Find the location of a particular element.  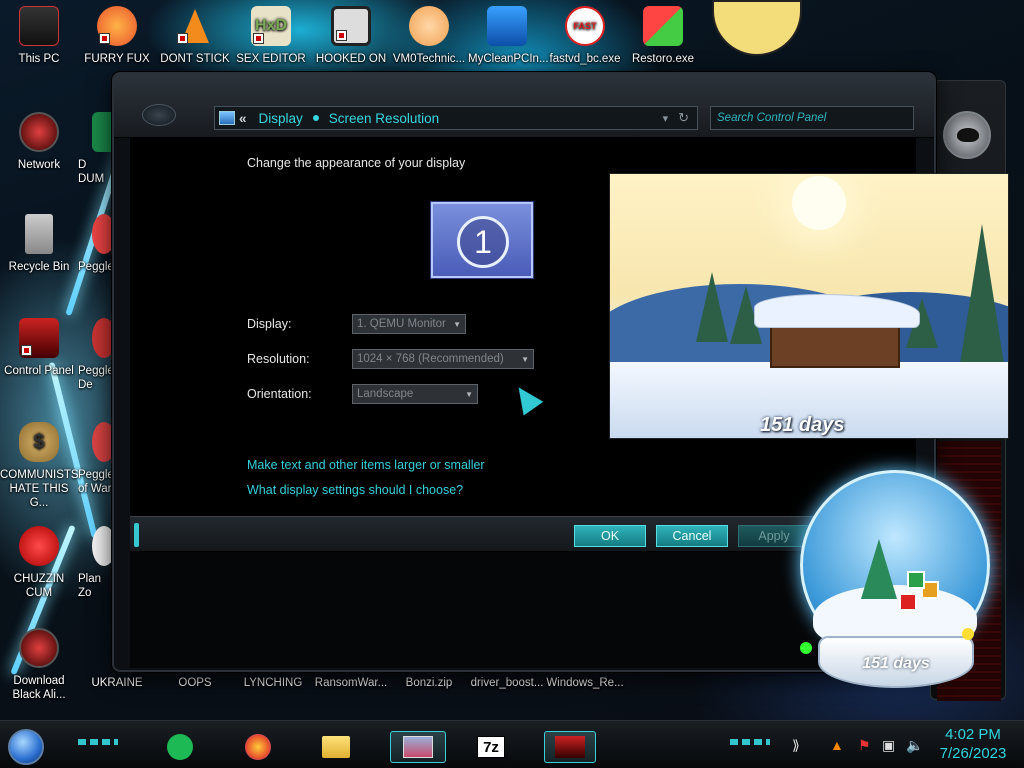

monitor-1-icon: 1 is located at coordinates (482, 240).